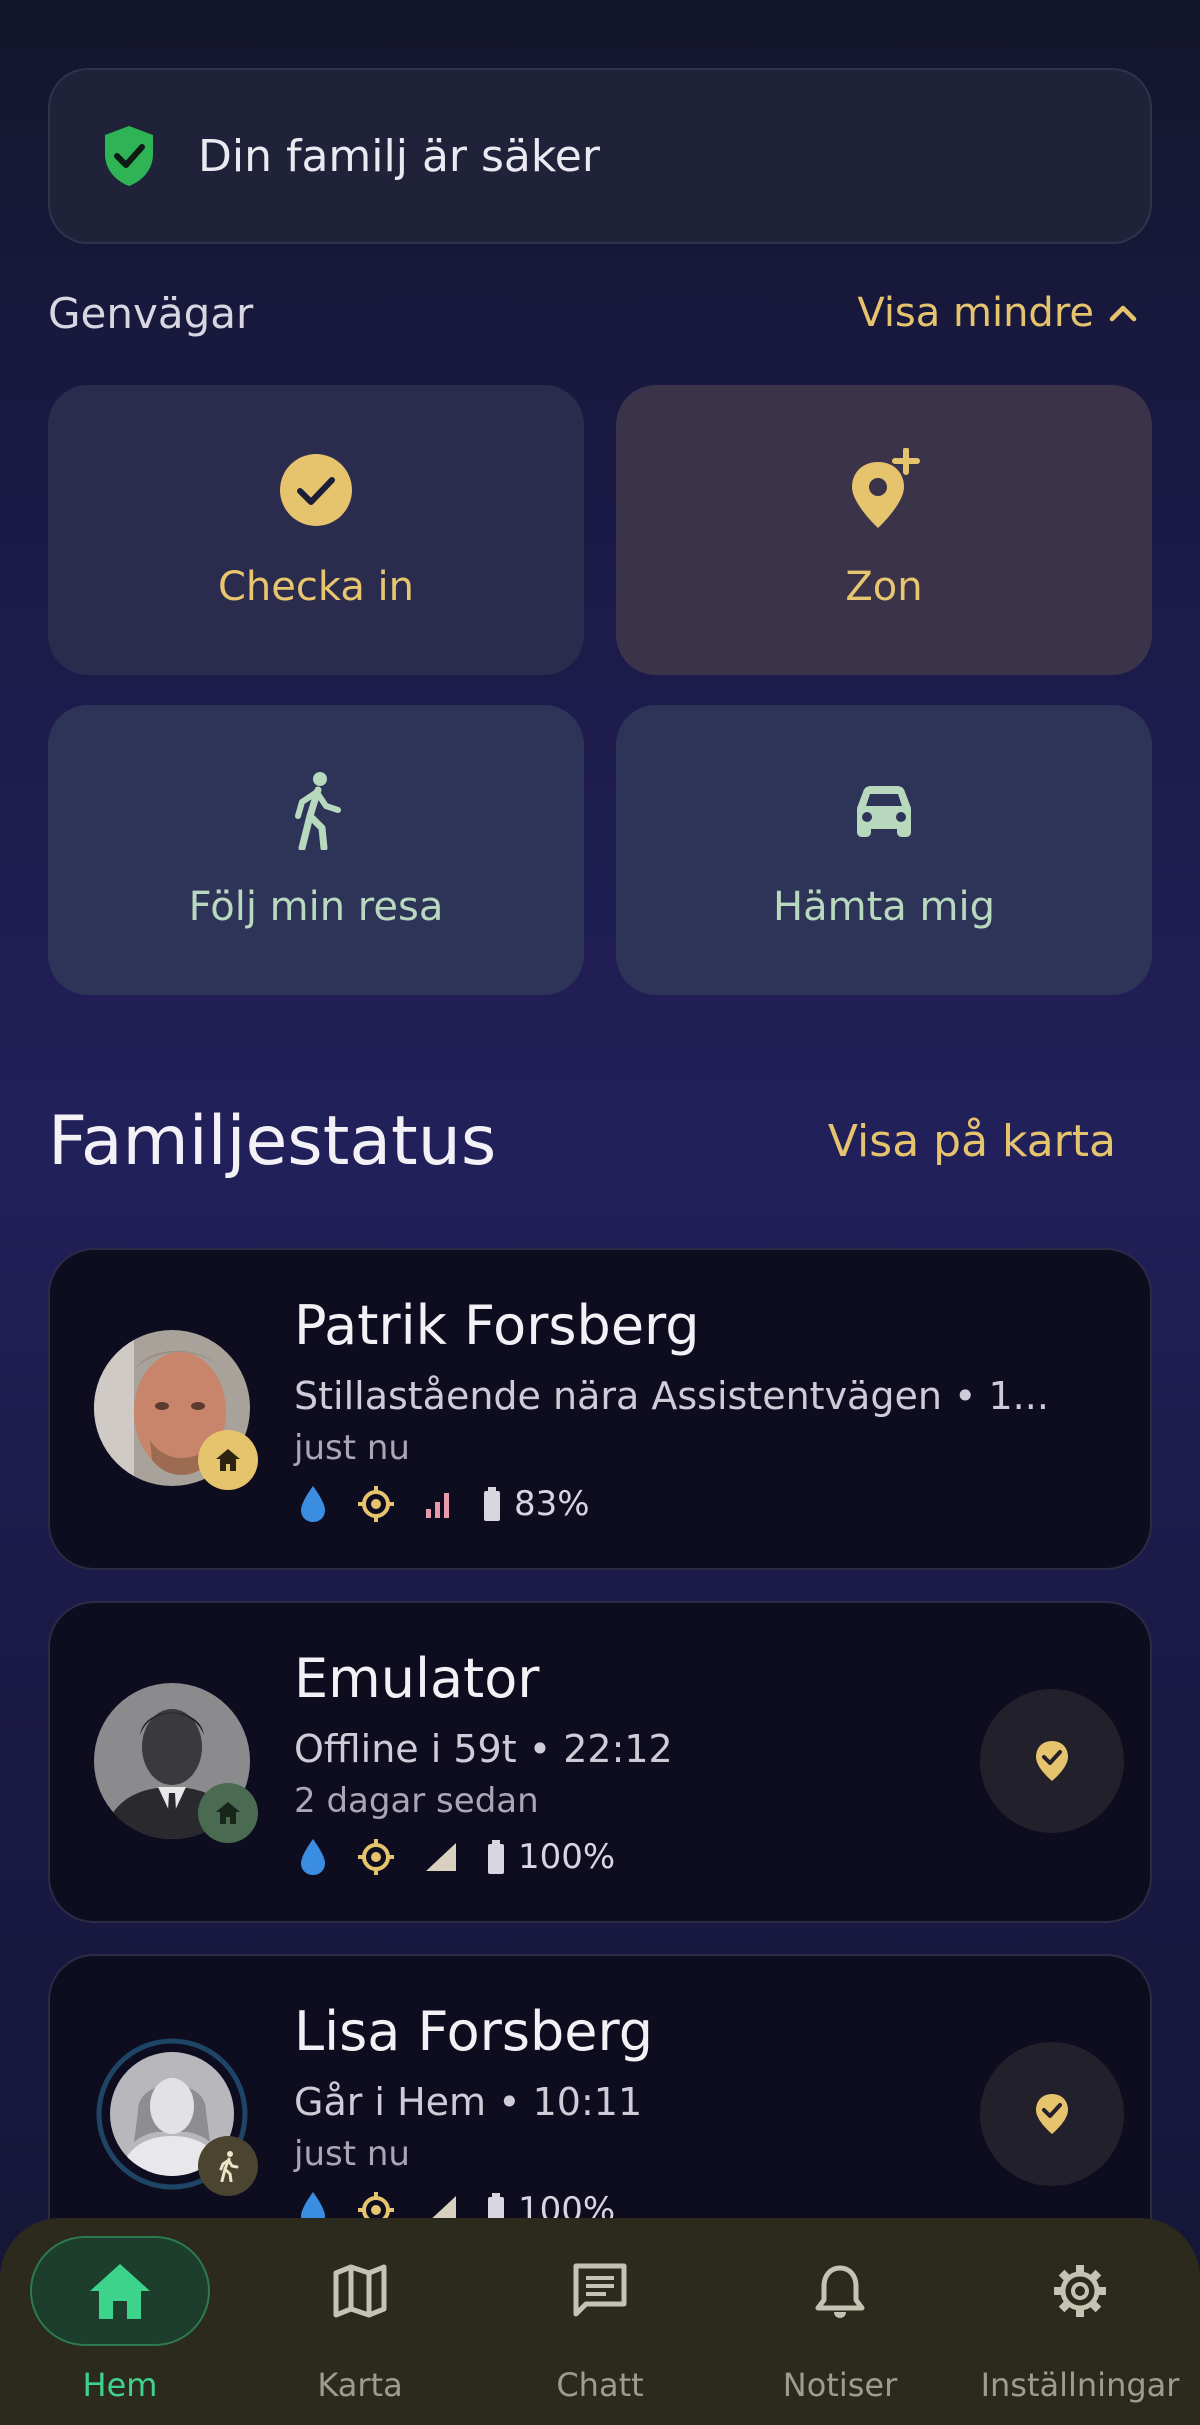 Image resolution: width=1200 pixels, height=2425 pixels. I want to click on check-in-tile: Checka in, so click(316, 530).